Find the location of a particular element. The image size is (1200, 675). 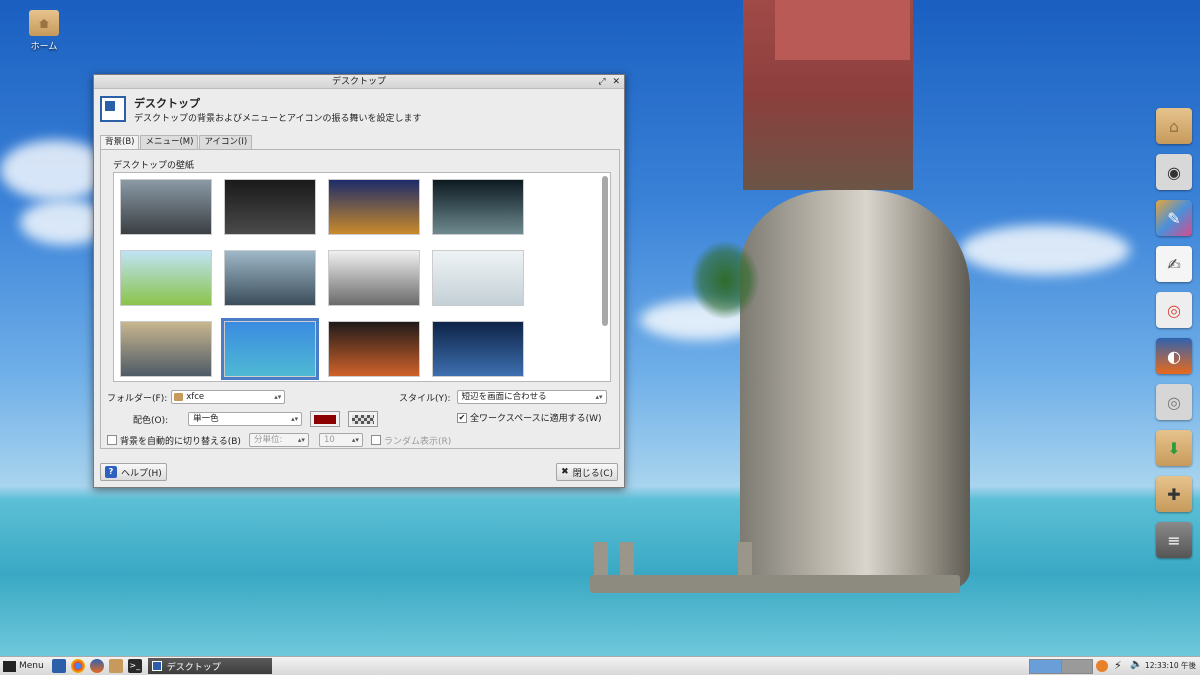

wallpaper-gallery is located at coordinates (362, 277).